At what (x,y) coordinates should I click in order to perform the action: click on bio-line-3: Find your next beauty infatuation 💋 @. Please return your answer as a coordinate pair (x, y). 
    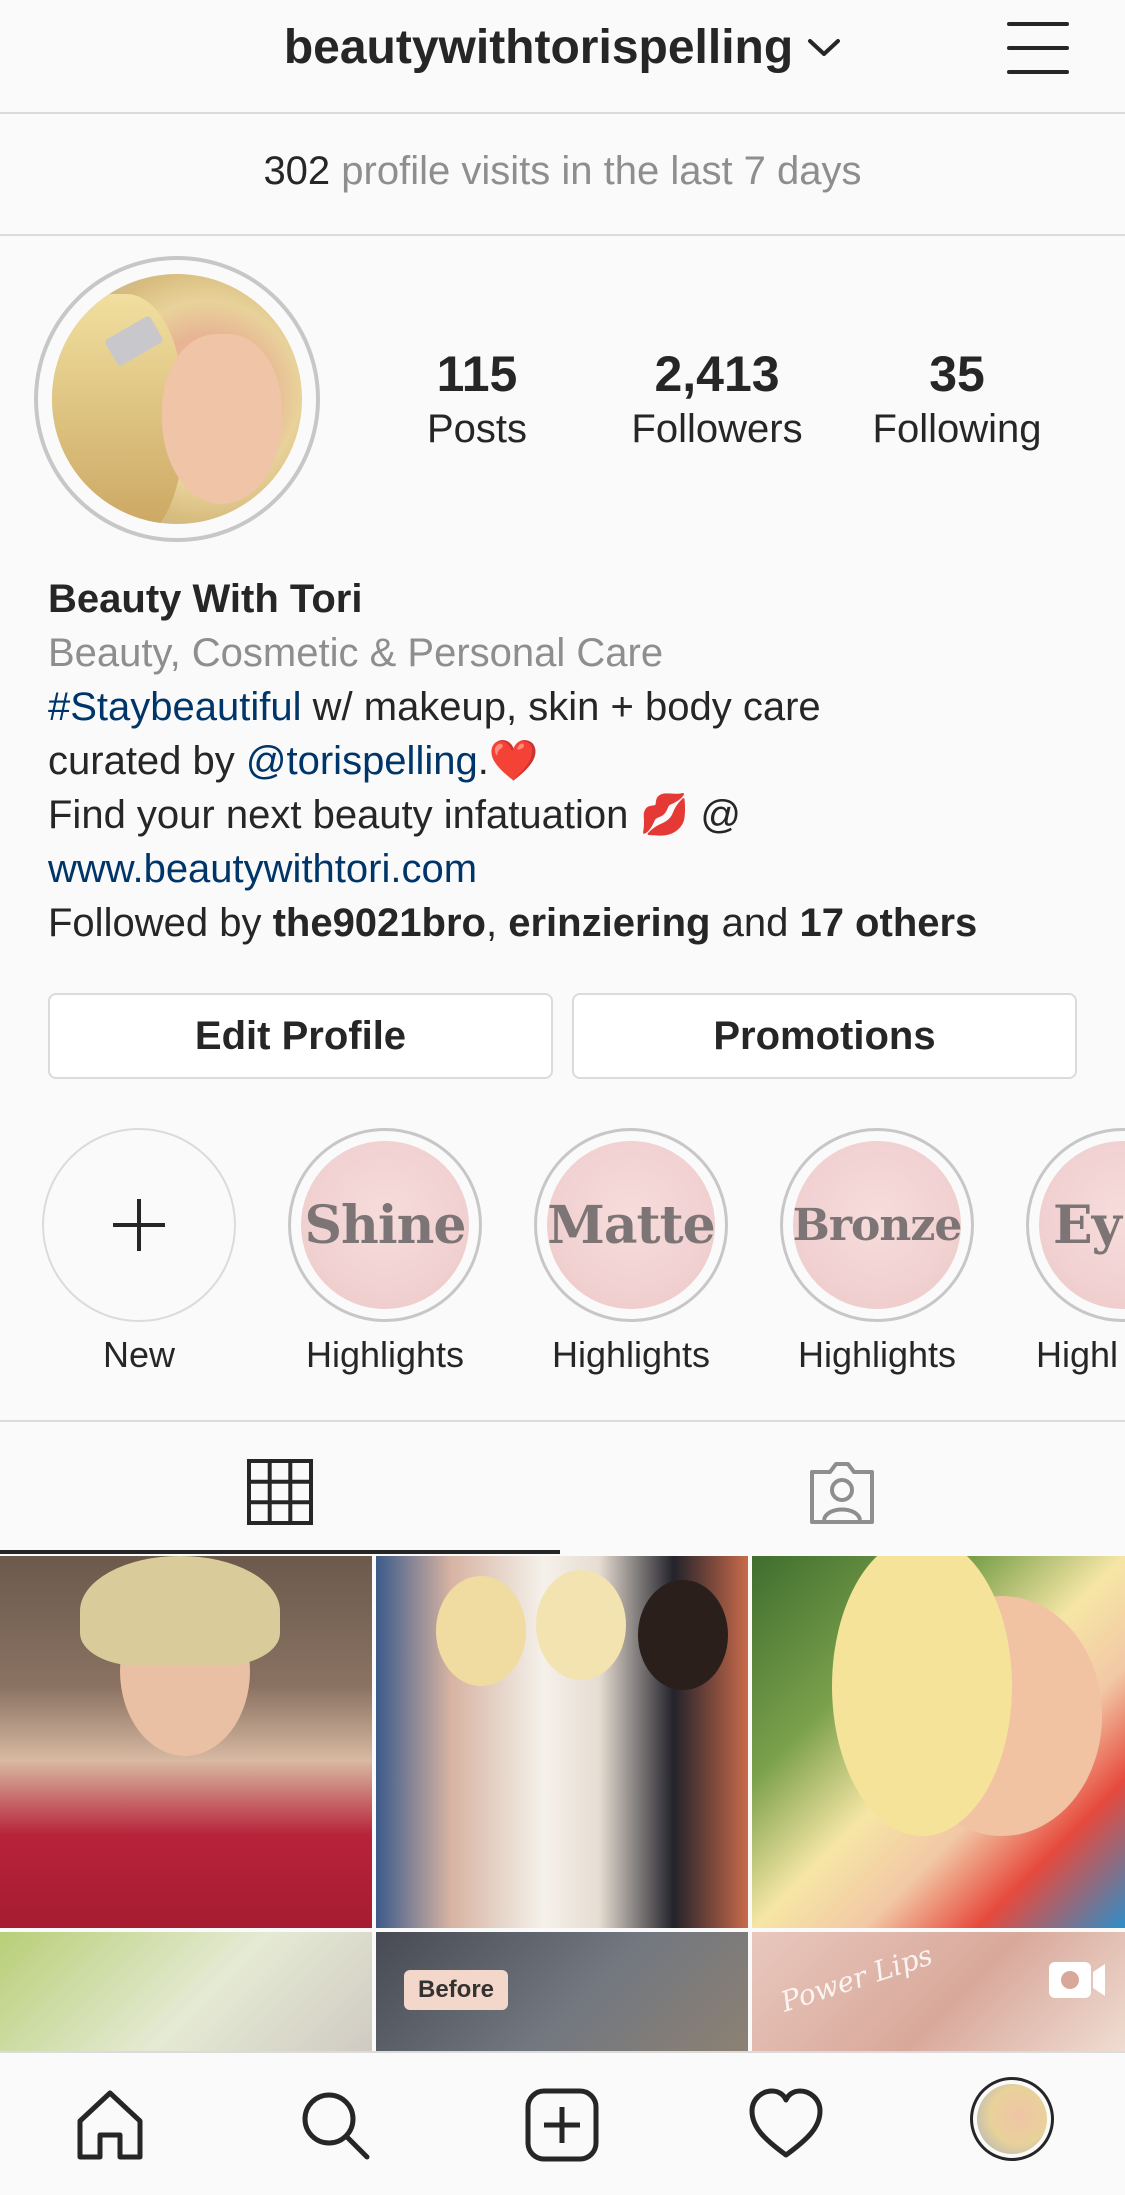
    Looking at the image, I should click on (395, 815).